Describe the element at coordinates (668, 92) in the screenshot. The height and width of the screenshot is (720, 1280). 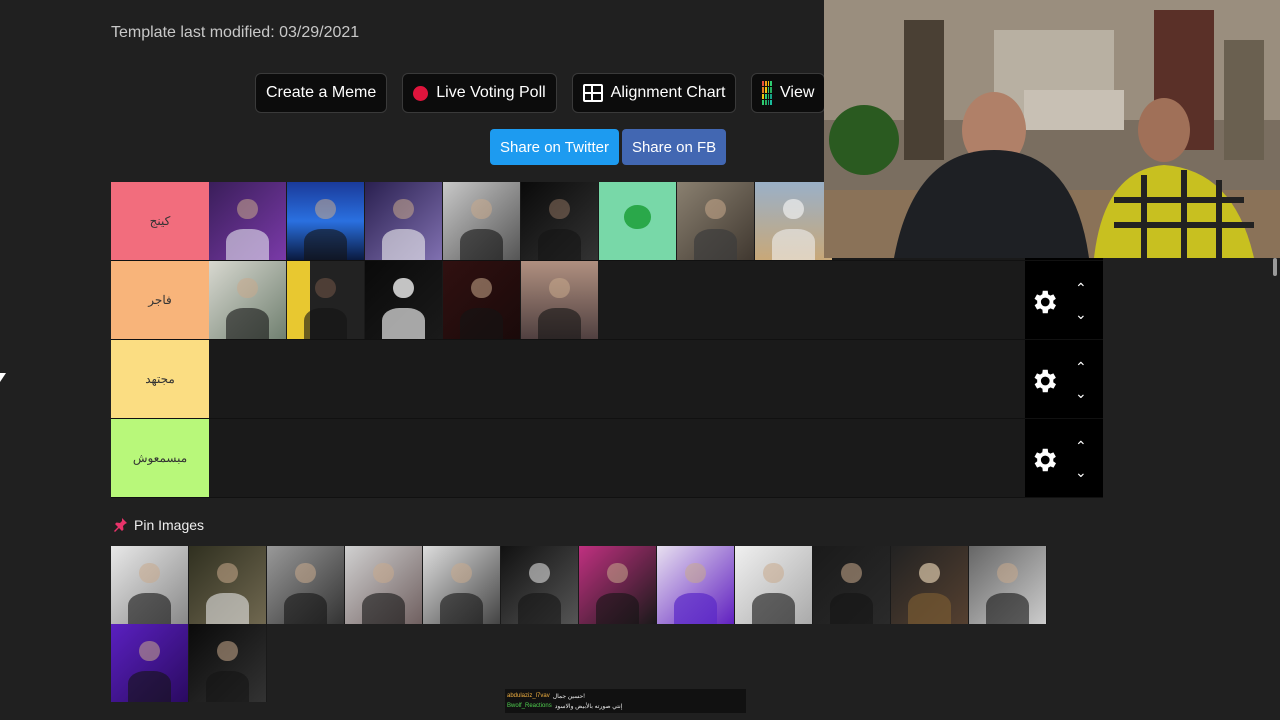
I see `alignment-chart-label: Alignment Chart` at that location.